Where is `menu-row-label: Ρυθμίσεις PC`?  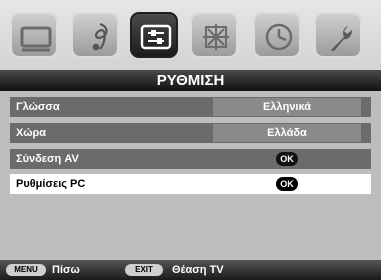
menu-row-label: Ρυθμίσεις PC is located at coordinates (51, 184).